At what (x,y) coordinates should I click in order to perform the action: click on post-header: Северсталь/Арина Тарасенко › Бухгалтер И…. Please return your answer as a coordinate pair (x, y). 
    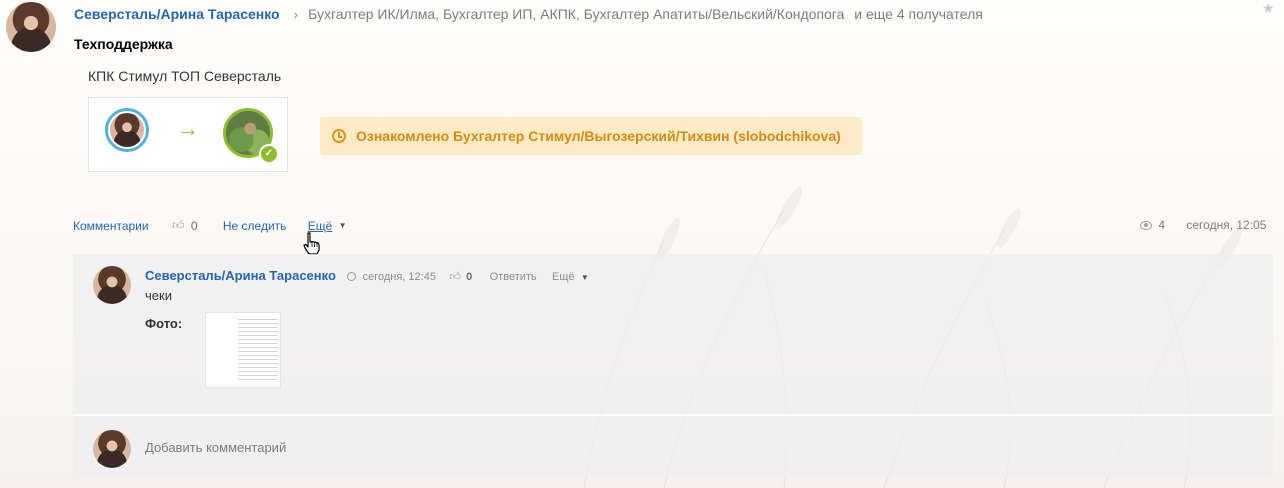
    Looking at the image, I should click on (528, 14).